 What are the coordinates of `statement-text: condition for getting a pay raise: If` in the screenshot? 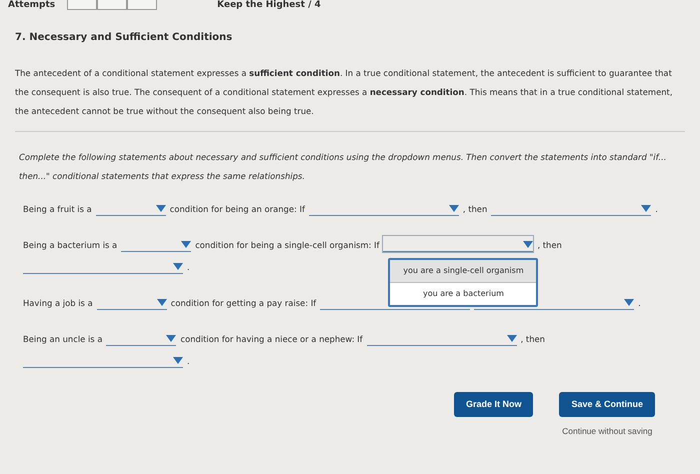 It's located at (243, 303).